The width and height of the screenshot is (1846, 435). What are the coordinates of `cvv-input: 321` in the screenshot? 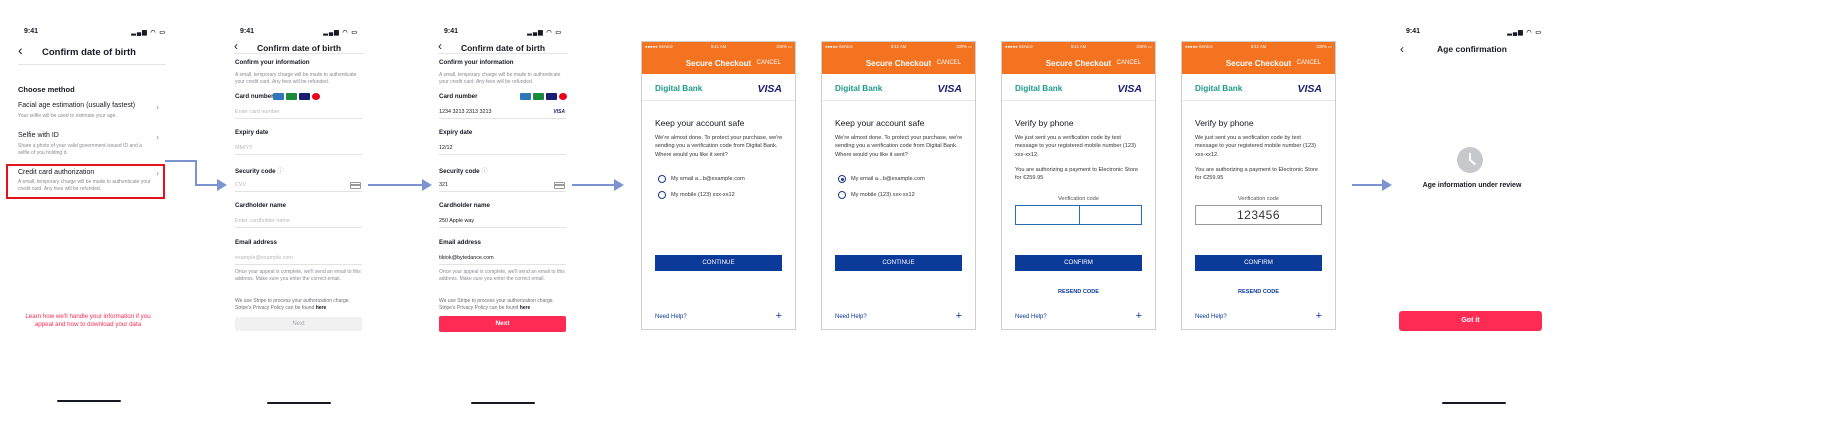 It's located at (443, 185).